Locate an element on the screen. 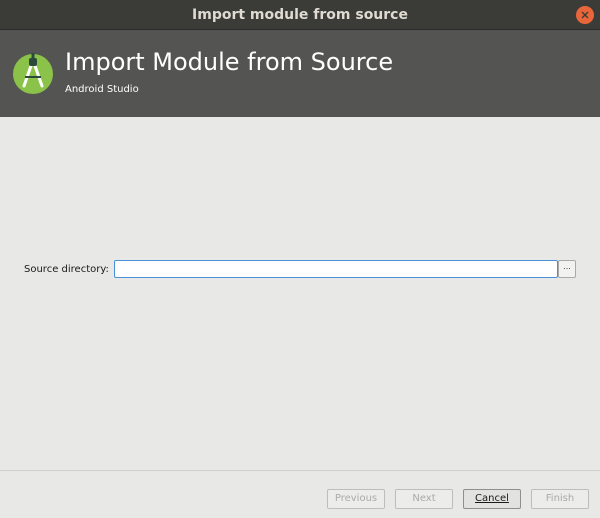 The width and height of the screenshot is (600, 518). cancel-button-label: Cancel is located at coordinates (492, 498).